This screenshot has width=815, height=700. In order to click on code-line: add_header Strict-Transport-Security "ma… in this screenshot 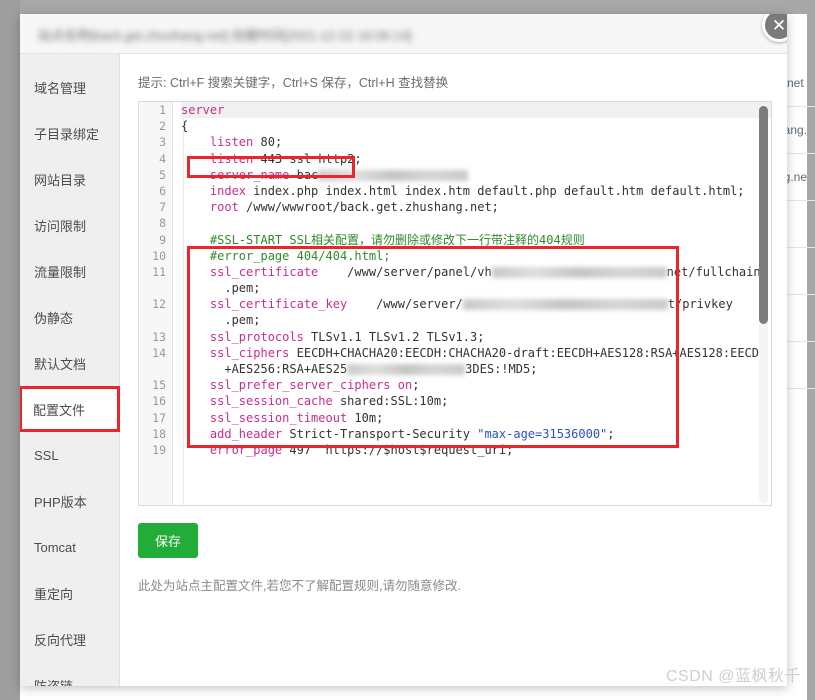, I will do `click(476, 434)`.